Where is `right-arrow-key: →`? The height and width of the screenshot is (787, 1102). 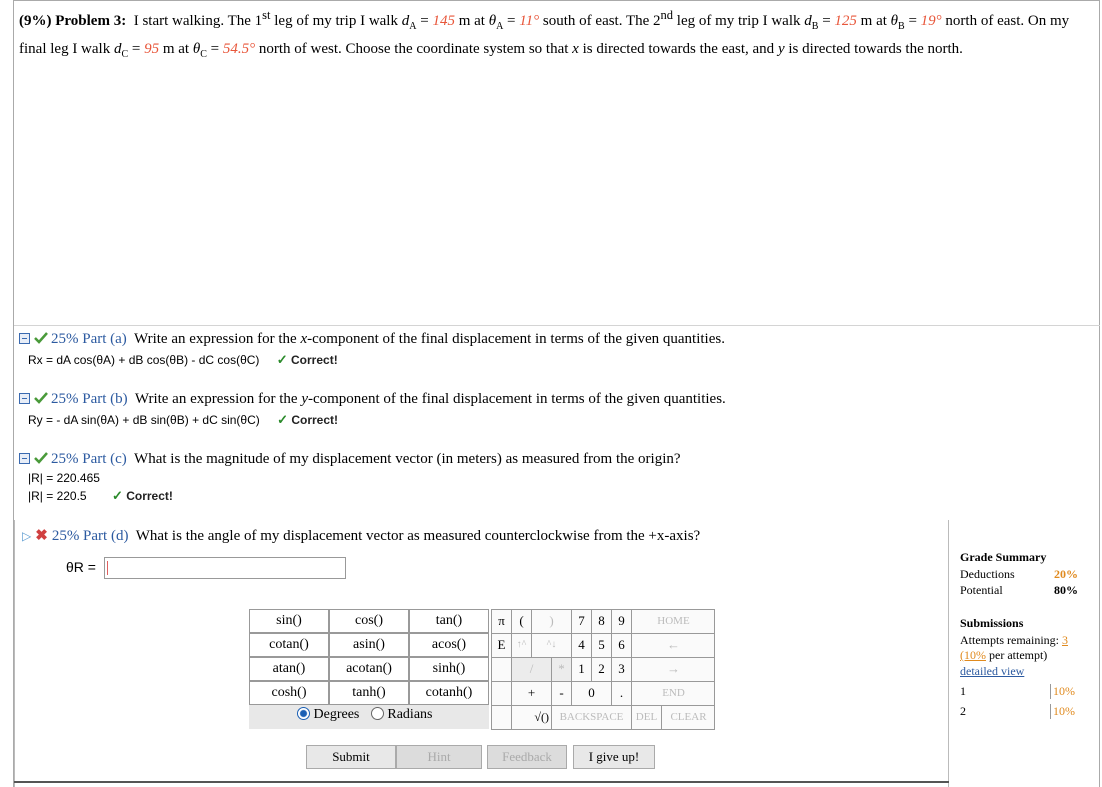 right-arrow-key: → is located at coordinates (673, 670).